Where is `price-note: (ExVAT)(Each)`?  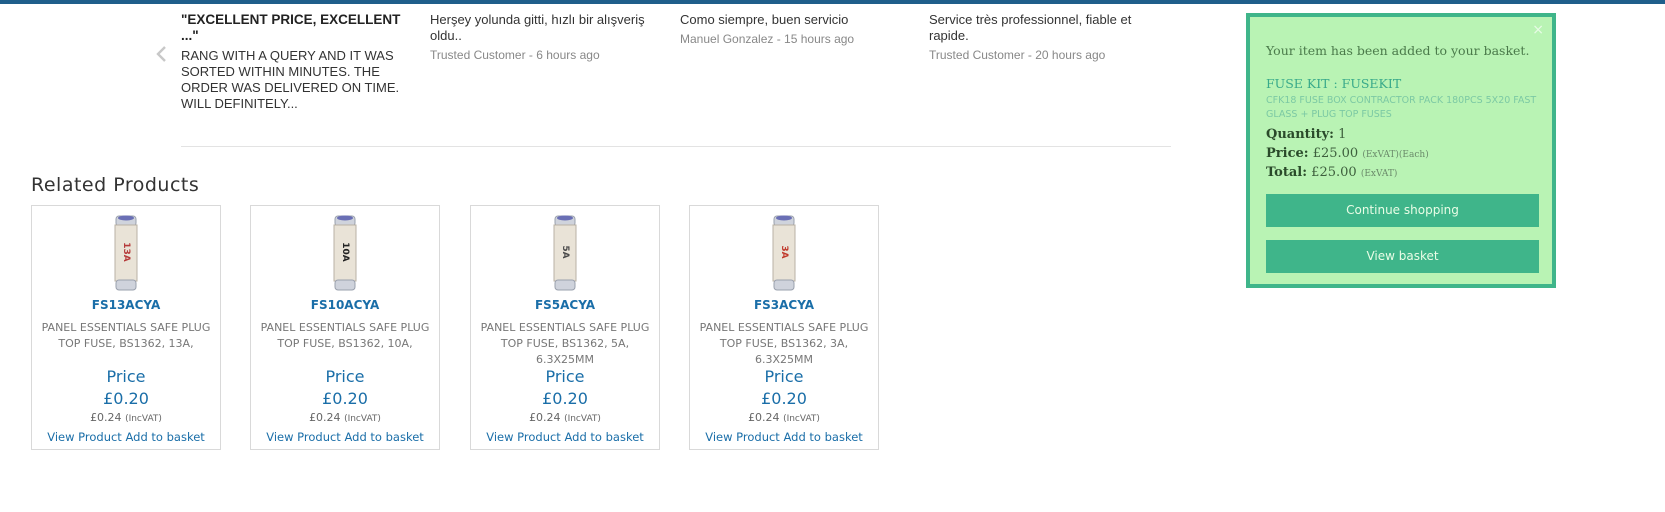
price-note: (ExVAT)(Each) is located at coordinates (1395, 155).